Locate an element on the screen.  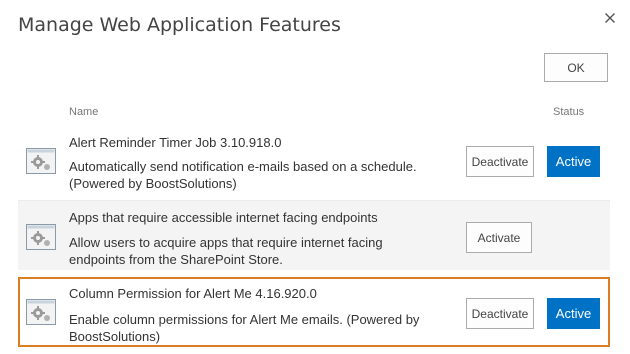
close-button is located at coordinates (610, 18).